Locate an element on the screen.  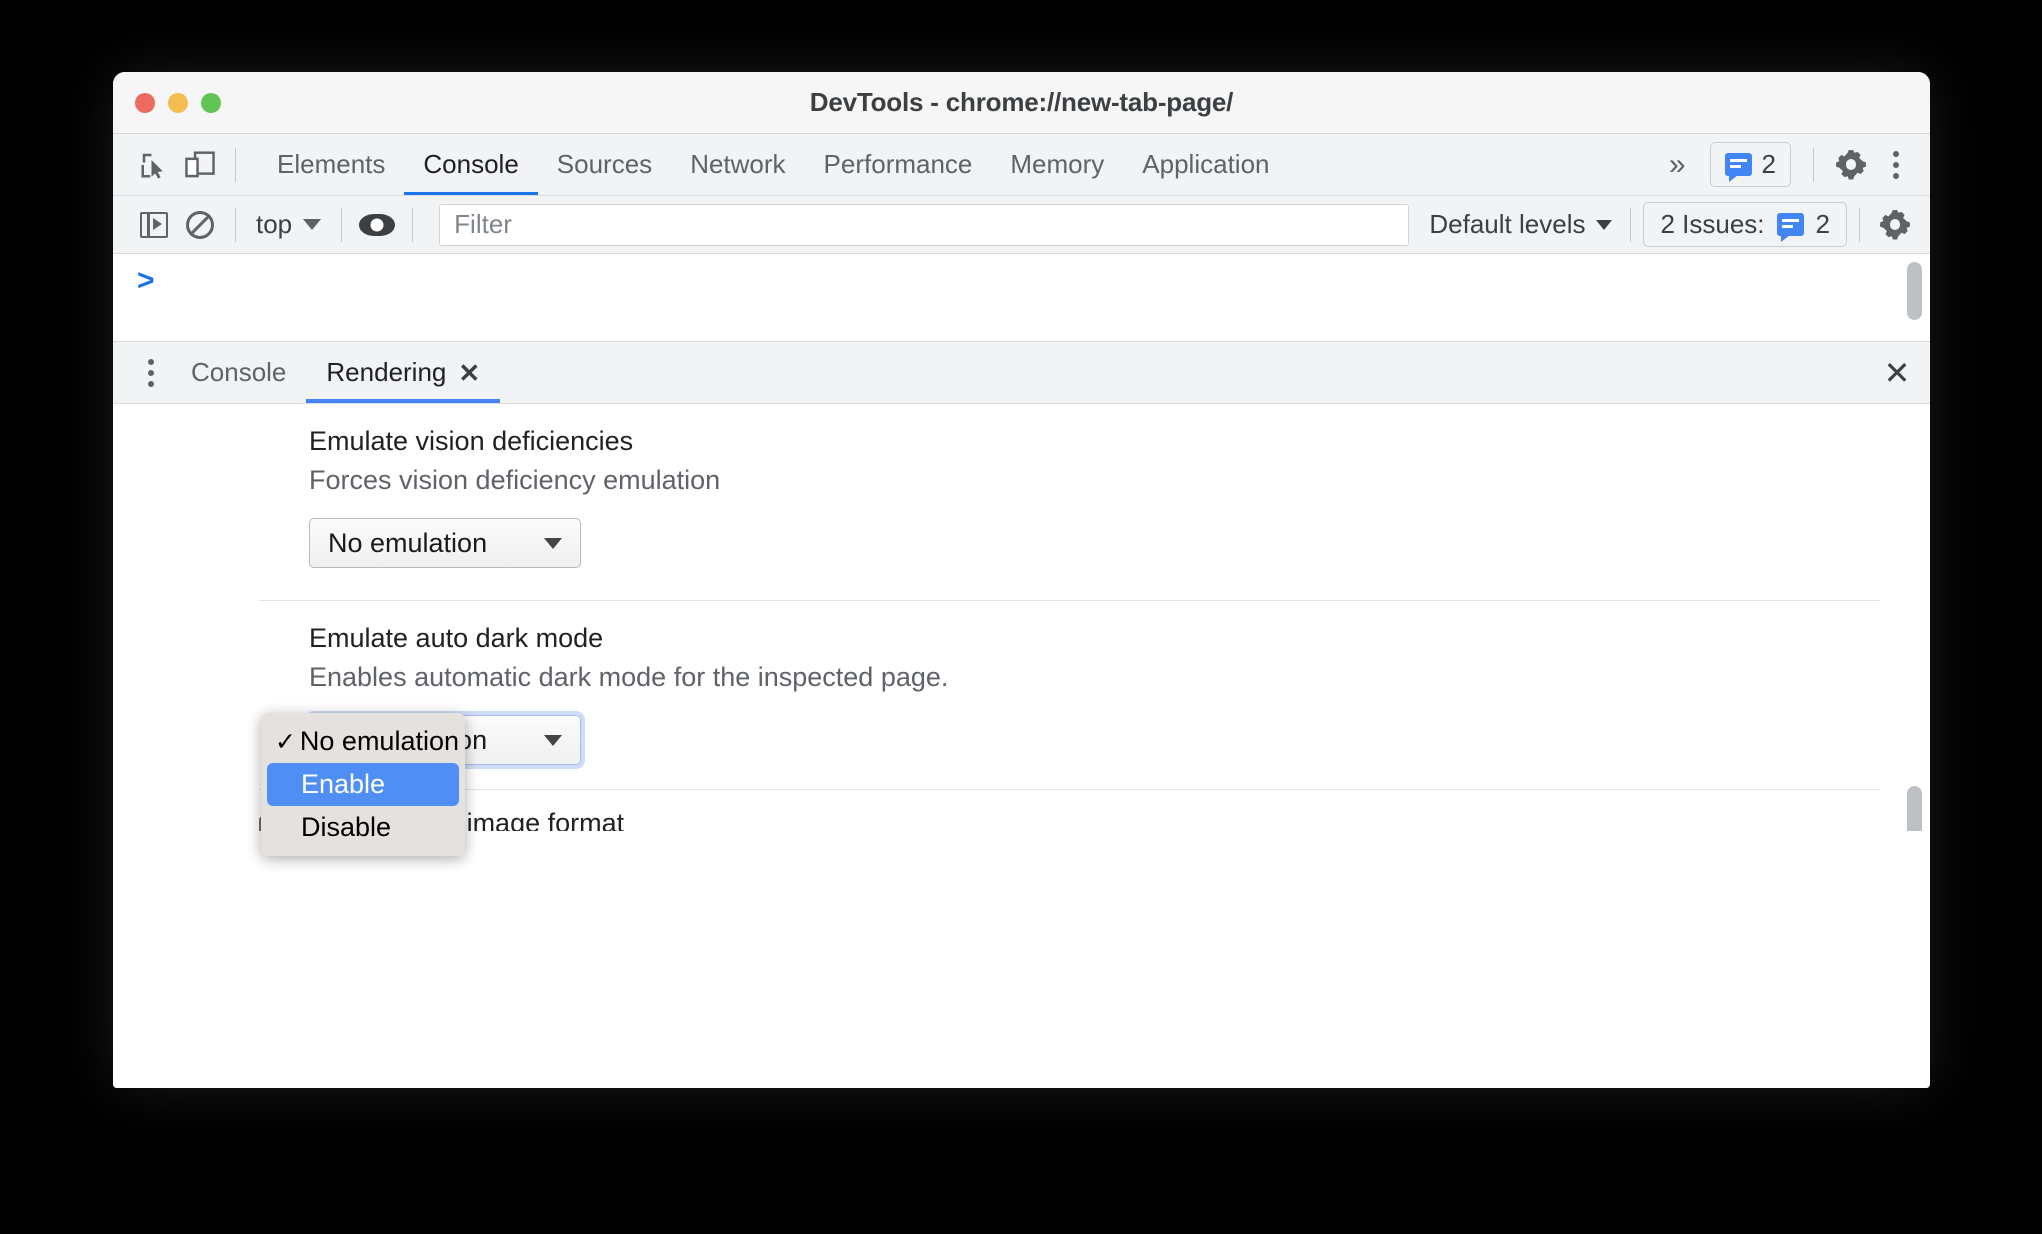
select-option-no-emulation: ✓ No emulation is located at coordinates (363, 741).